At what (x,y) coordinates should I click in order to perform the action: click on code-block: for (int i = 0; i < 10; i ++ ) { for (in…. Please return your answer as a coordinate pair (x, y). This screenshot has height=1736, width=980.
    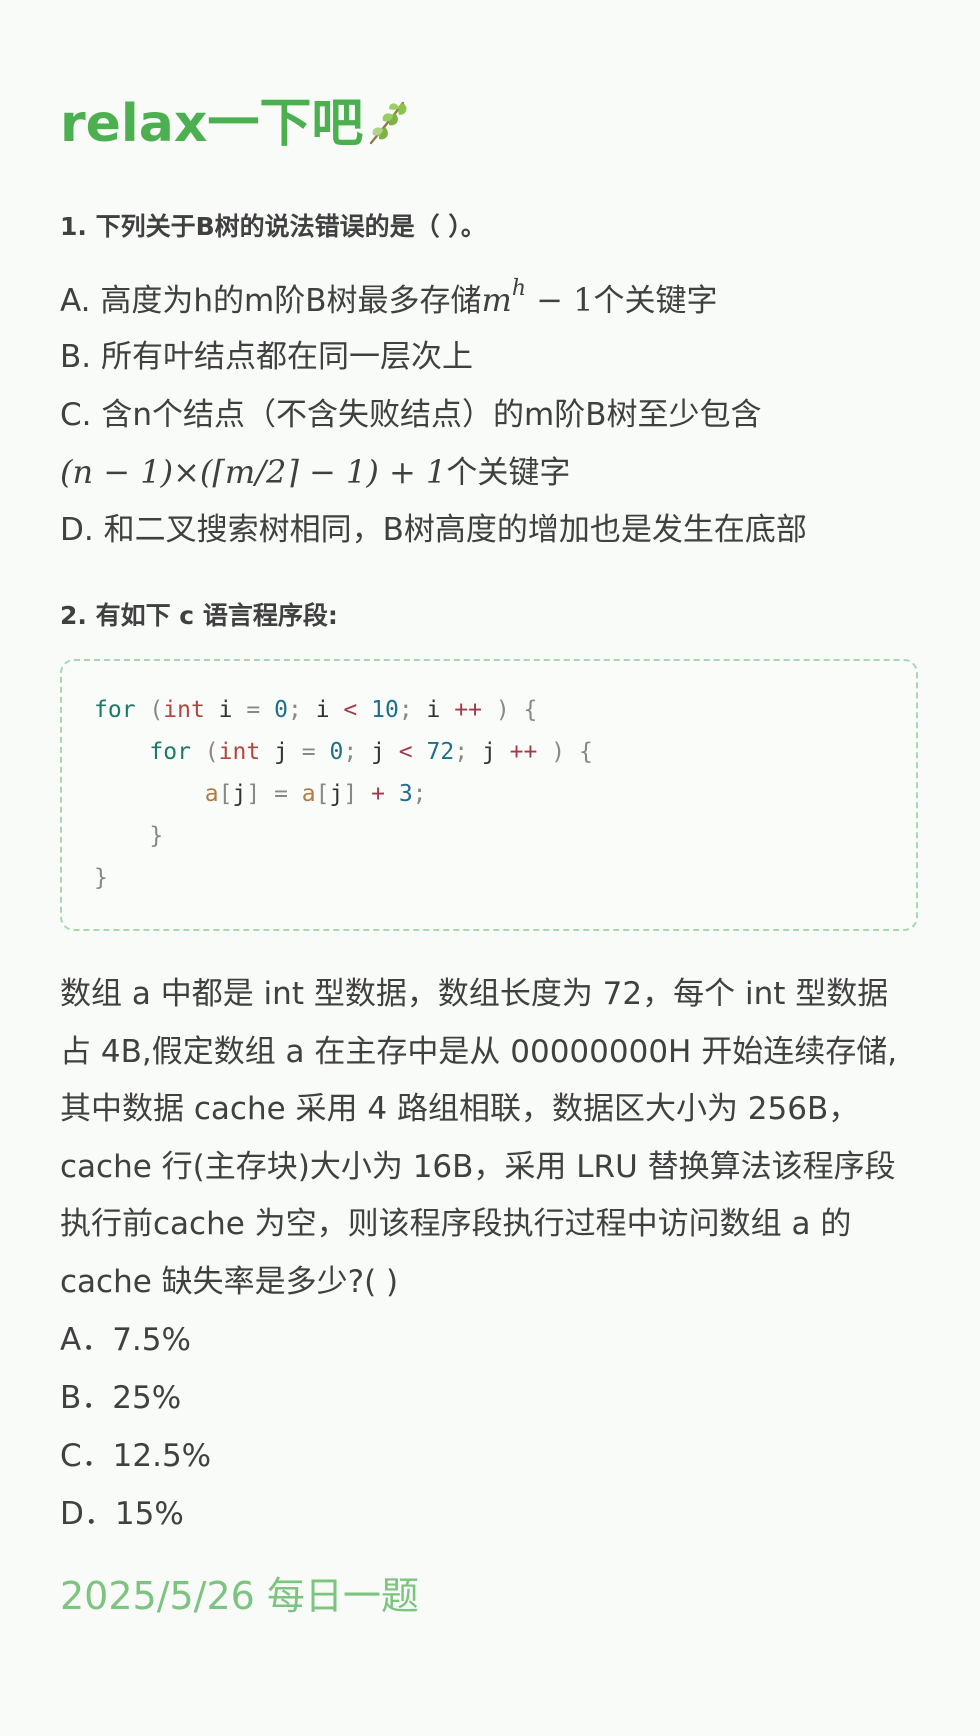
    Looking at the image, I should click on (489, 795).